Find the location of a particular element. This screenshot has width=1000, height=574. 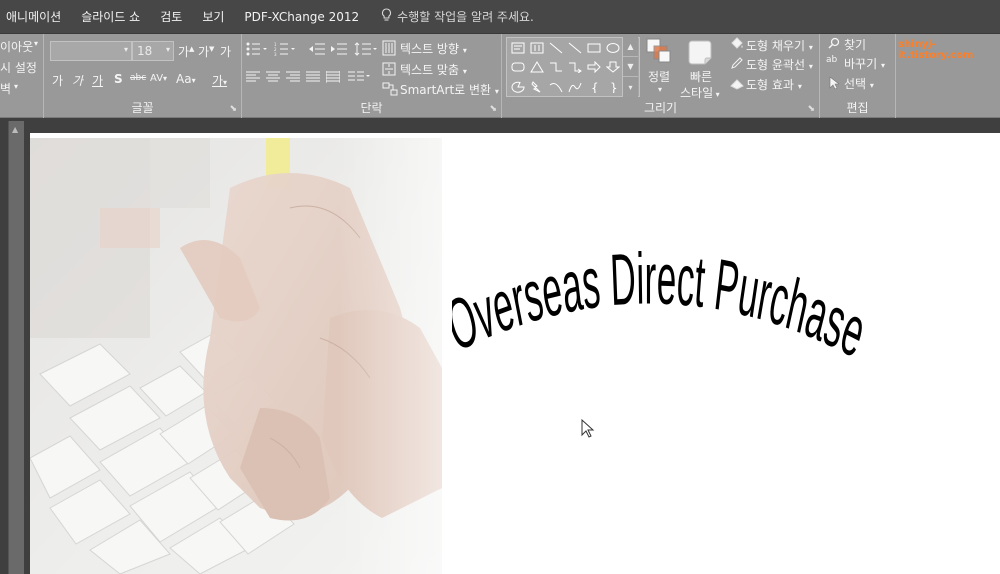

strikethrough-label: abc is located at coordinates (138, 78).